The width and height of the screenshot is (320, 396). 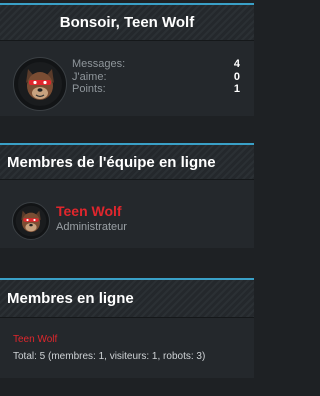 What do you see at coordinates (156, 89) in the screenshot?
I see `stat-points: Points: 1` at bounding box center [156, 89].